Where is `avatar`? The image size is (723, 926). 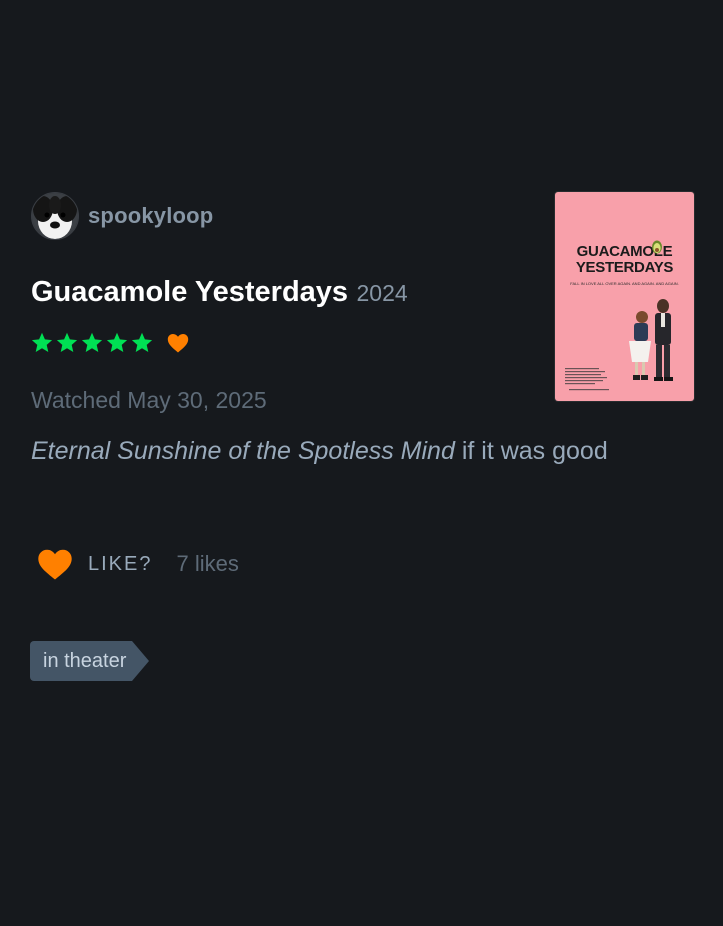 avatar is located at coordinates (55, 216).